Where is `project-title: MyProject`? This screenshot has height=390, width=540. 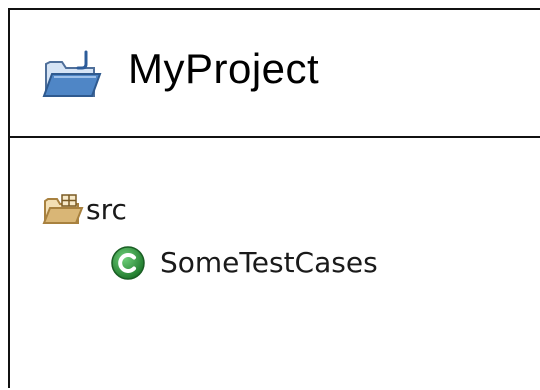
project-title: MyProject is located at coordinates (224, 68).